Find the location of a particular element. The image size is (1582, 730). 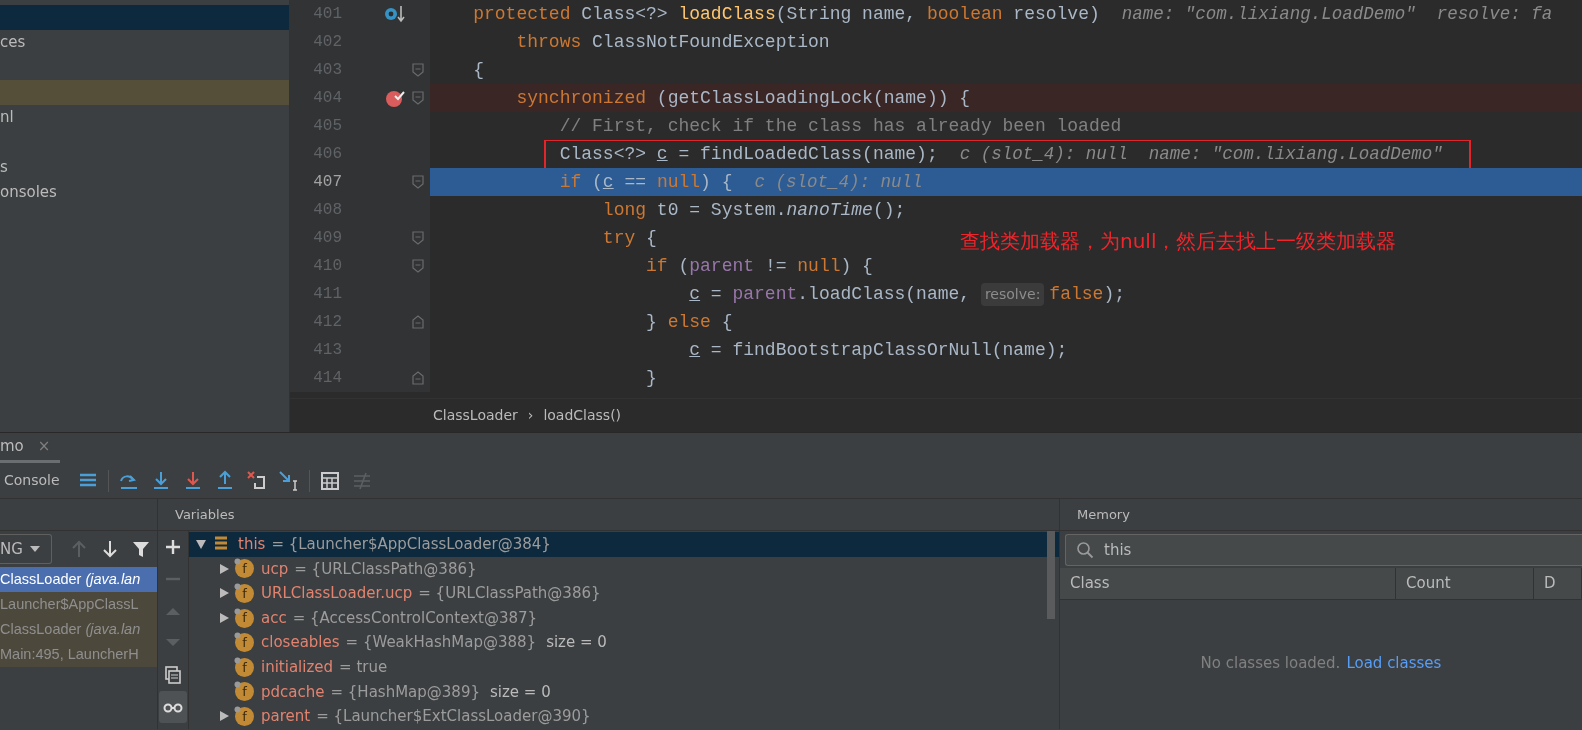

variable-row: this = {Launcher$AppClassLoader@384} is located at coordinates (624, 544).